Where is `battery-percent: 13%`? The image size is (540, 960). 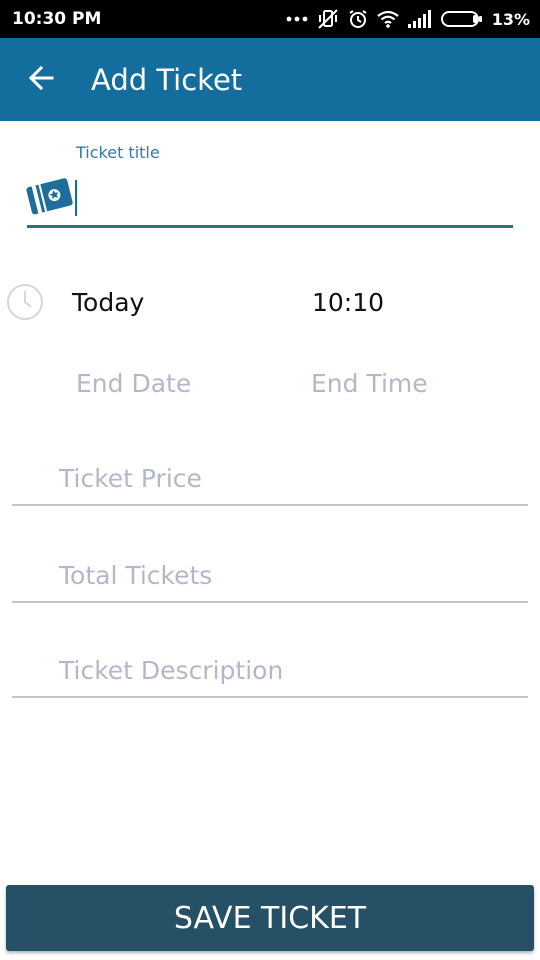
battery-percent: 13% is located at coordinates (510, 19).